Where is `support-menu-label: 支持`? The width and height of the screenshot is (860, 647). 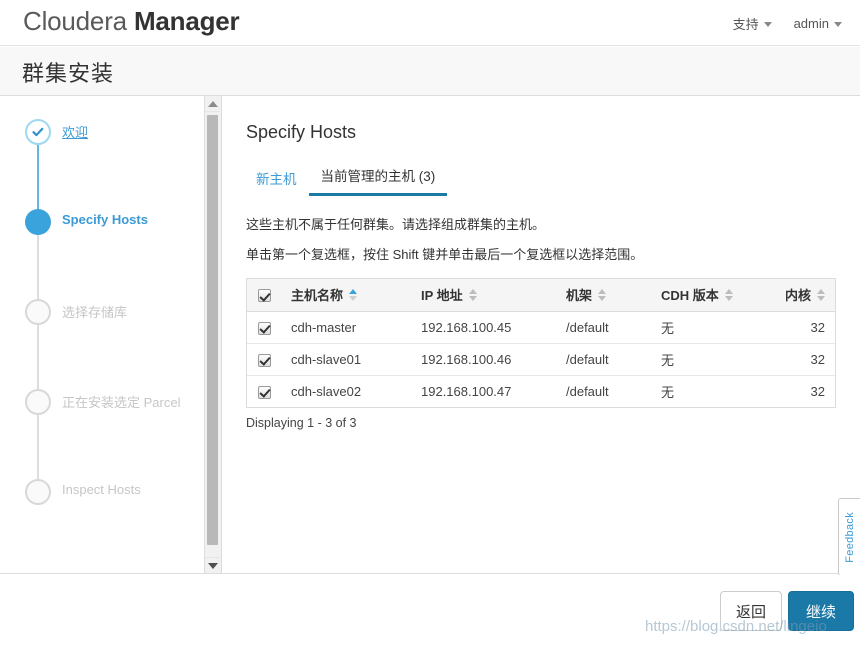
support-menu-label: 支持 is located at coordinates (745, 24).